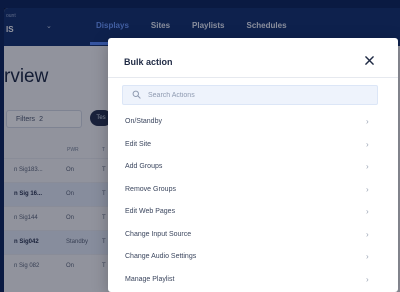  Describe the element at coordinates (143, 121) in the screenshot. I see `action-label: On/Standby` at that location.